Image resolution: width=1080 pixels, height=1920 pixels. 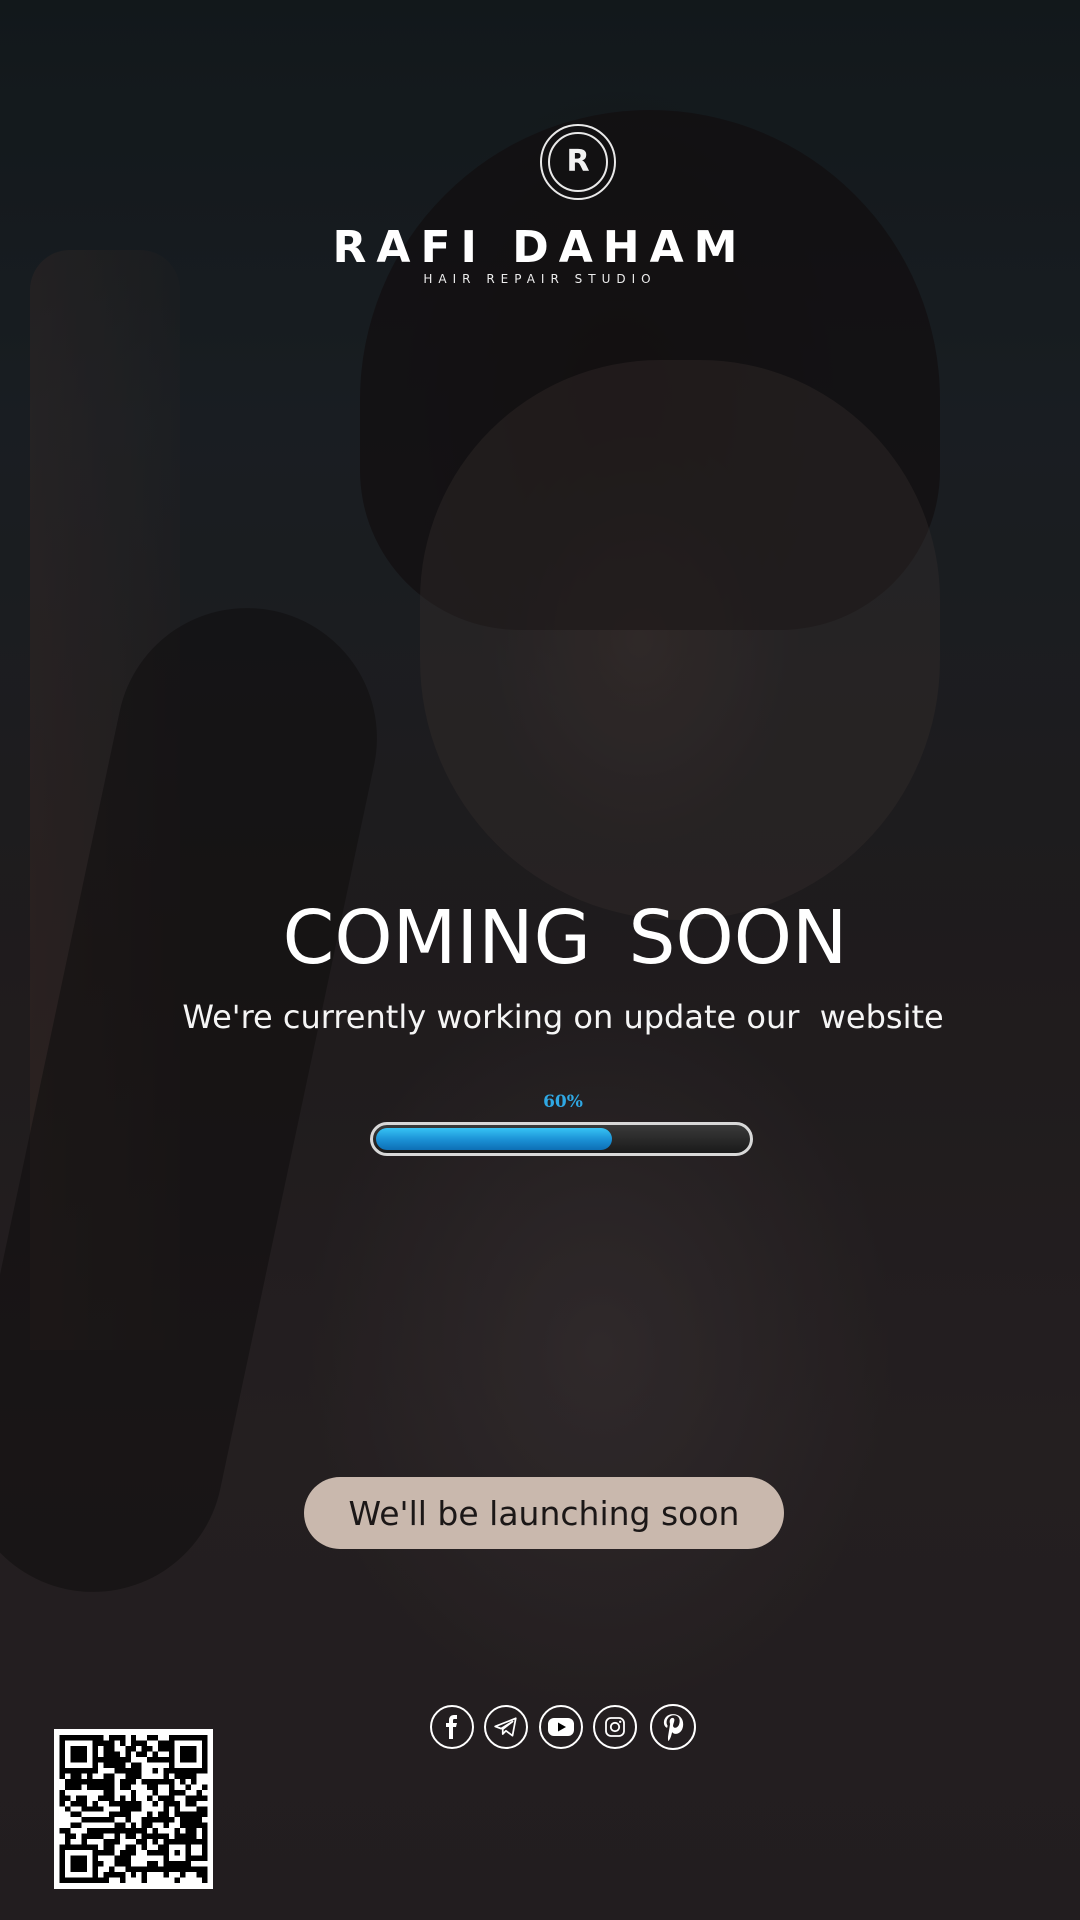 I want to click on progress-bar, so click(x=561, y=1139).